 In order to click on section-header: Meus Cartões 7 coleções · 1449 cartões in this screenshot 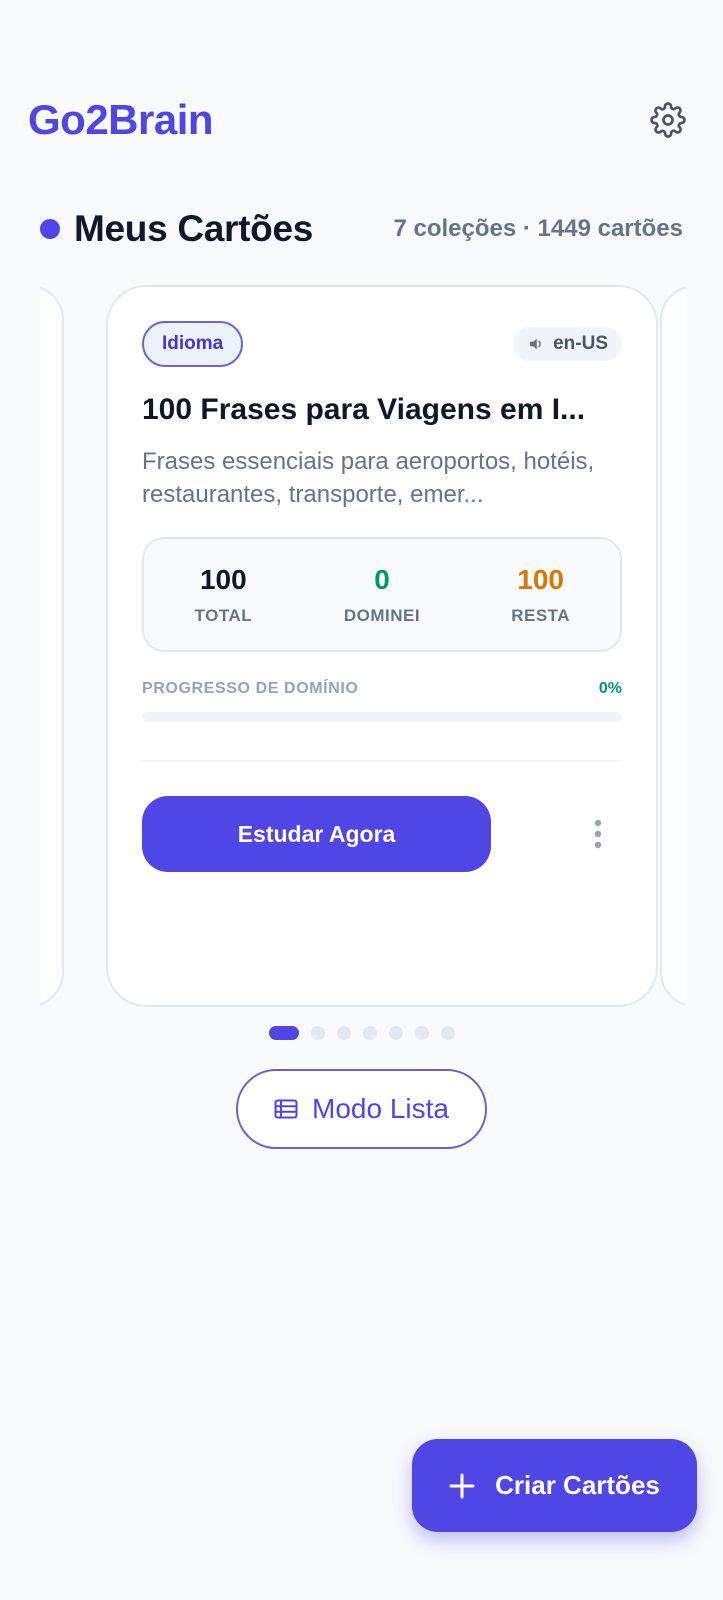, I will do `click(361, 229)`.